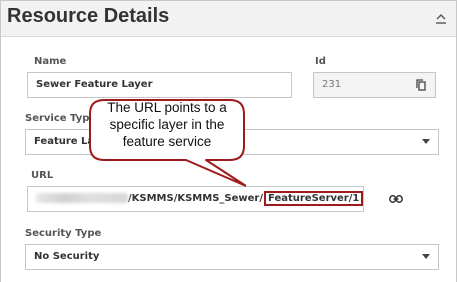 This screenshot has height=282, width=457. Describe the element at coordinates (88, 16) in the screenshot. I see `panel-title: Resource Details` at that location.